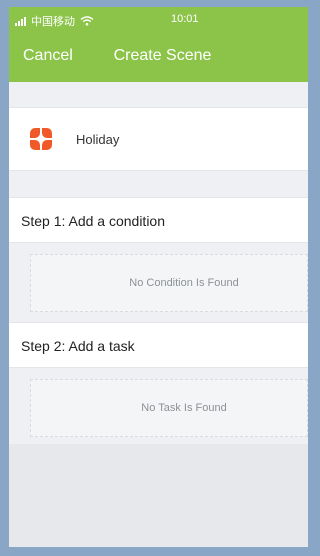  I want to click on top-bar: 中国移动 10:01 Cancel Create Scene, so click(158, 44).